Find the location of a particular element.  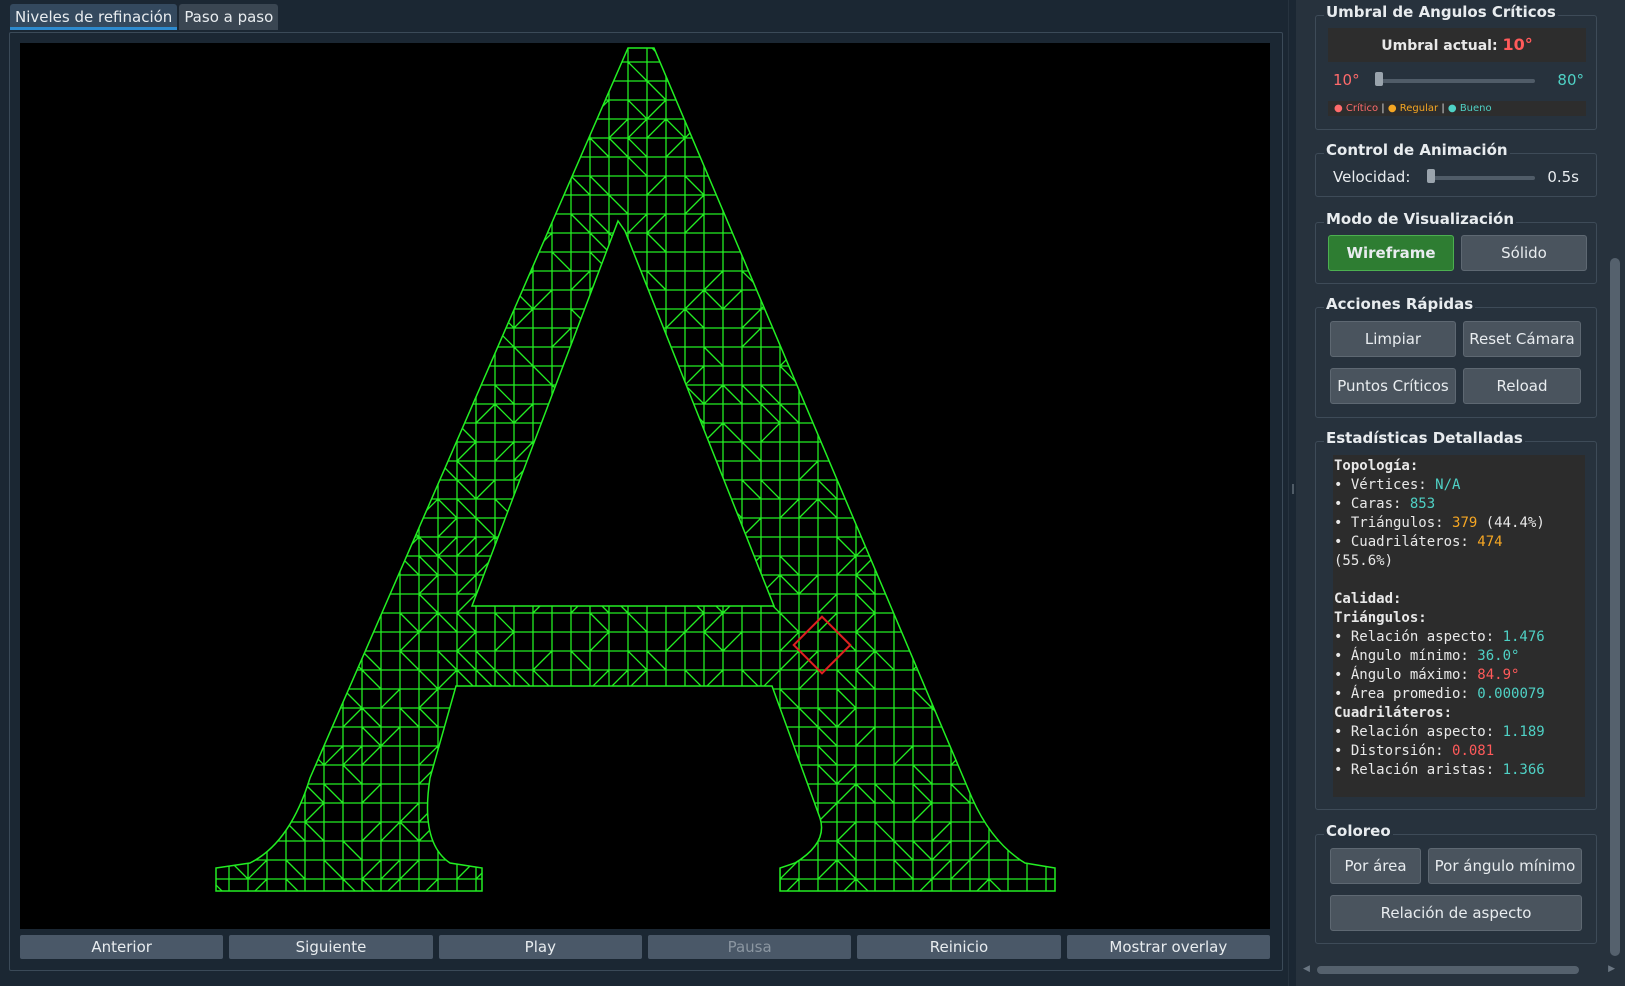

topology-header: Topología: is located at coordinates (1376, 466).